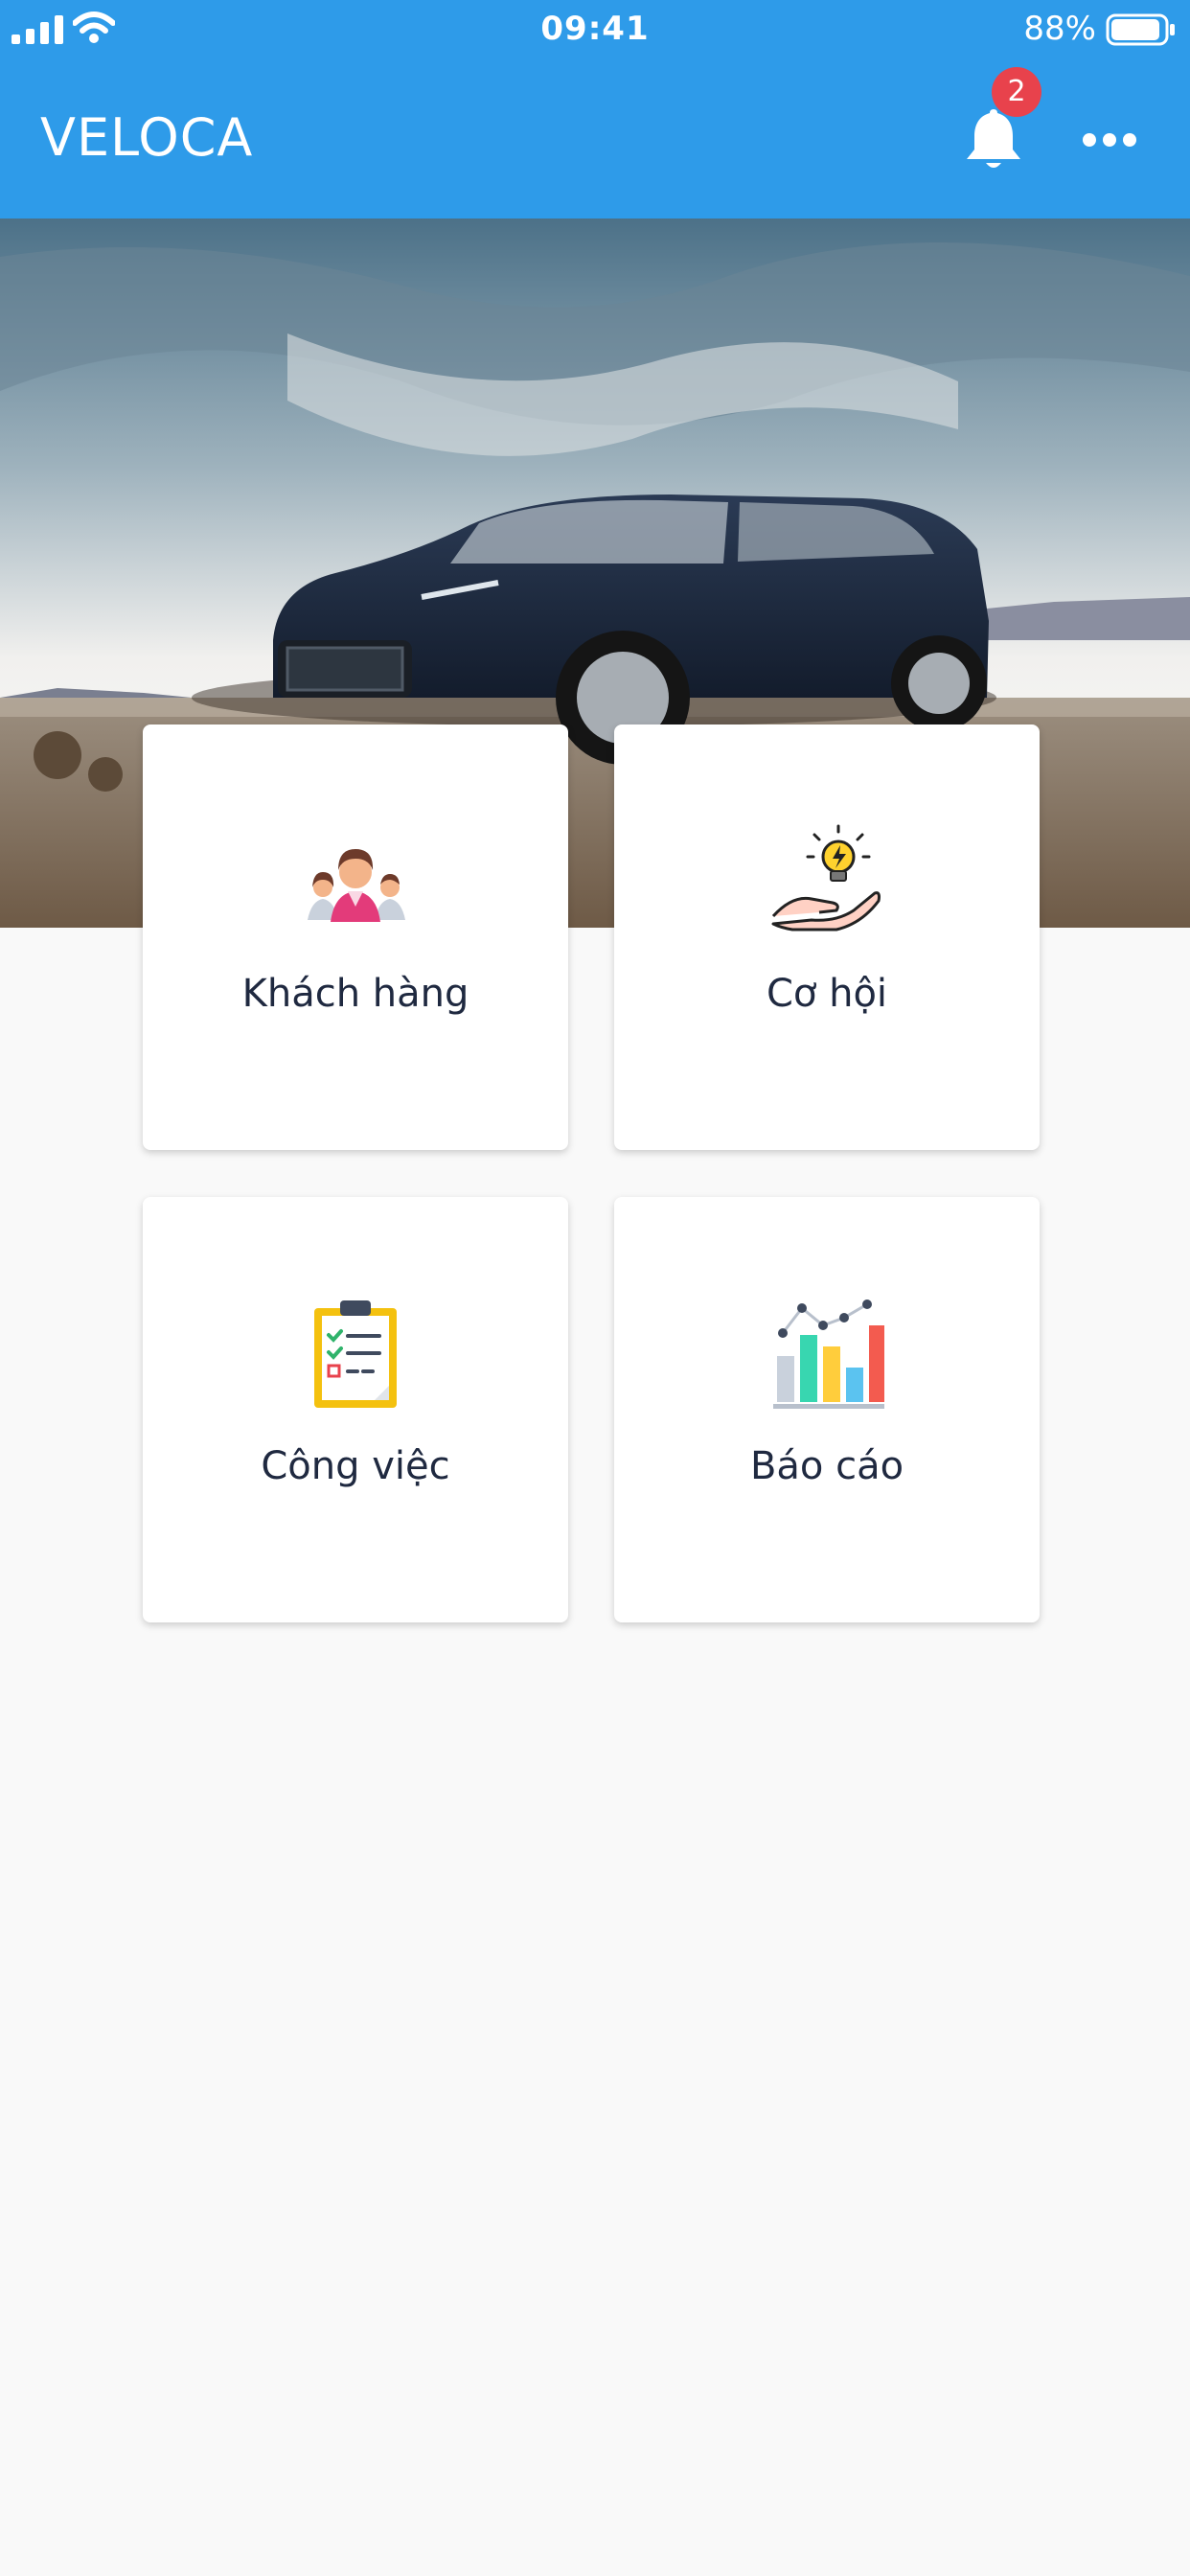 The image size is (1190, 2576). Describe the element at coordinates (356, 1410) in the screenshot. I see `menu-card-tasks: Công việc` at that location.